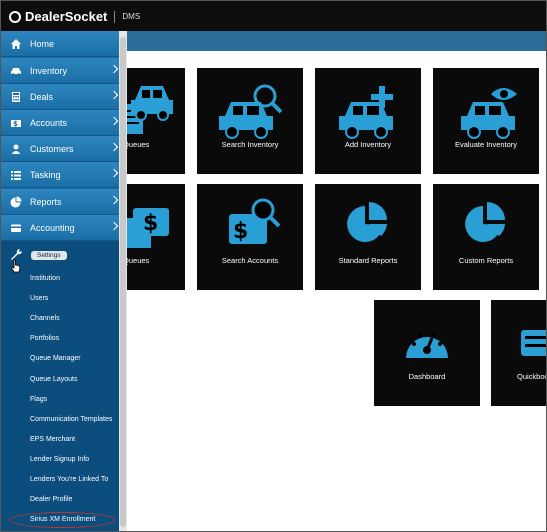 The height and width of the screenshot is (532, 547). Describe the element at coordinates (15, 16) in the screenshot. I see `logo-mark-icon` at that location.